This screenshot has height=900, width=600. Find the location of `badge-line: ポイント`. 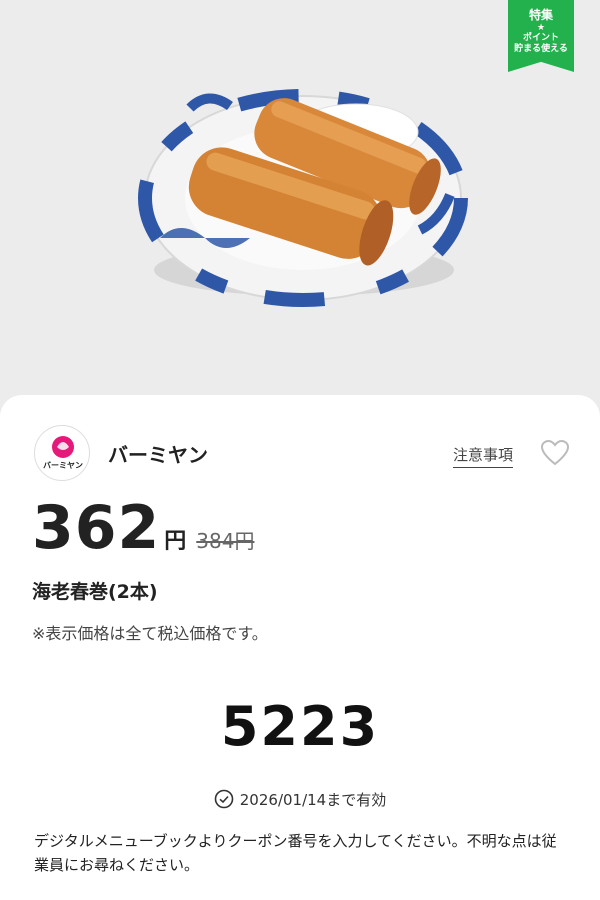

badge-line: ポイント is located at coordinates (540, 38).